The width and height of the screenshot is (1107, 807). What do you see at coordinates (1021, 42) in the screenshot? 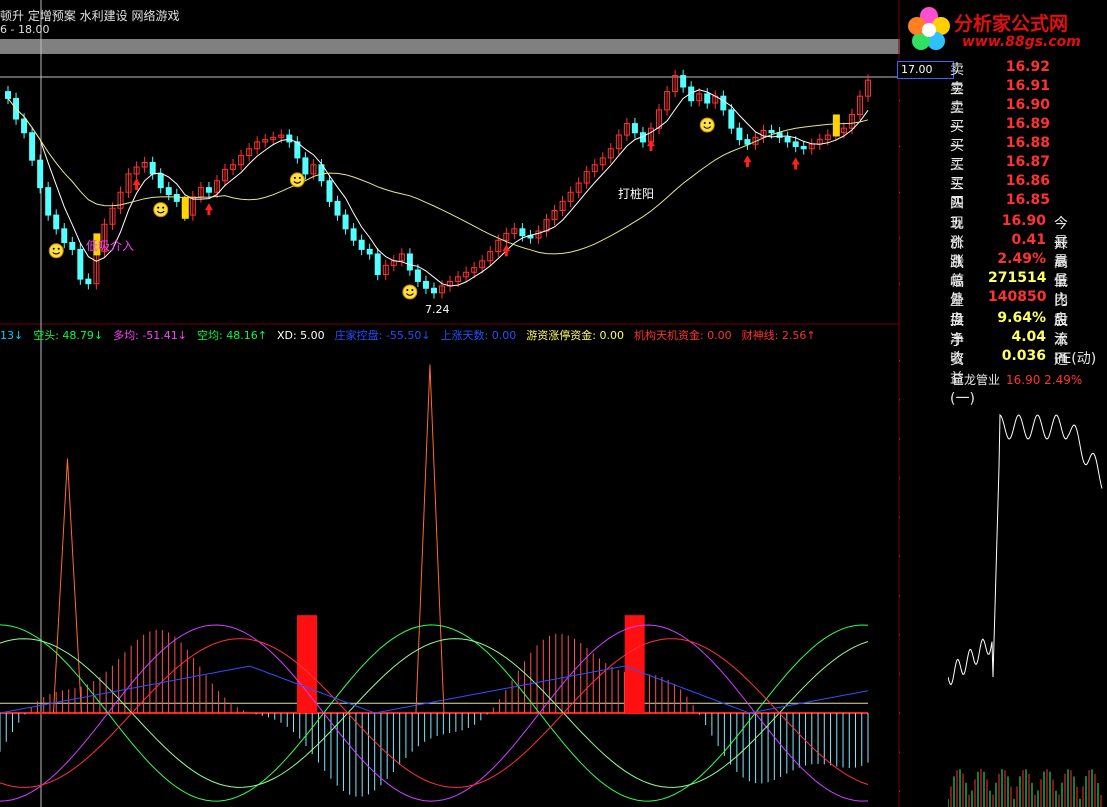
I see `logo-url: www.88gs.com` at bounding box center [1021, 42].